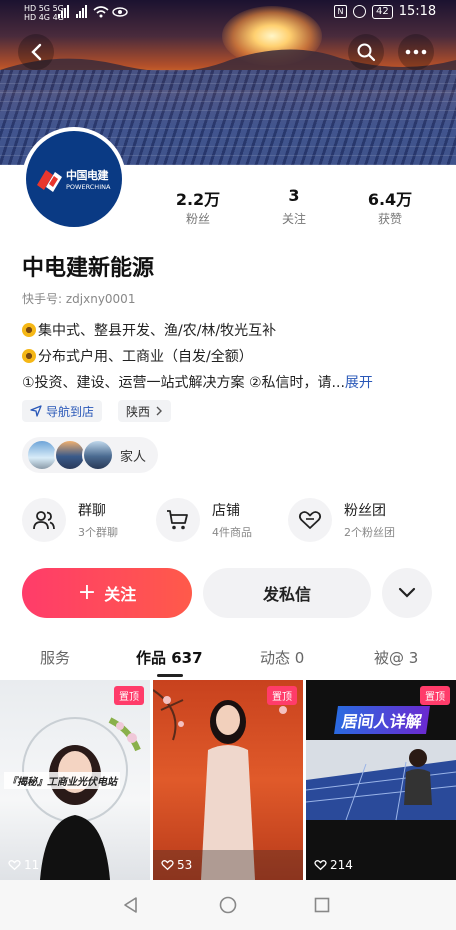 This screenshot has width=456, height=930. I want to click on region-chip: 陕西, so click(145, 411).